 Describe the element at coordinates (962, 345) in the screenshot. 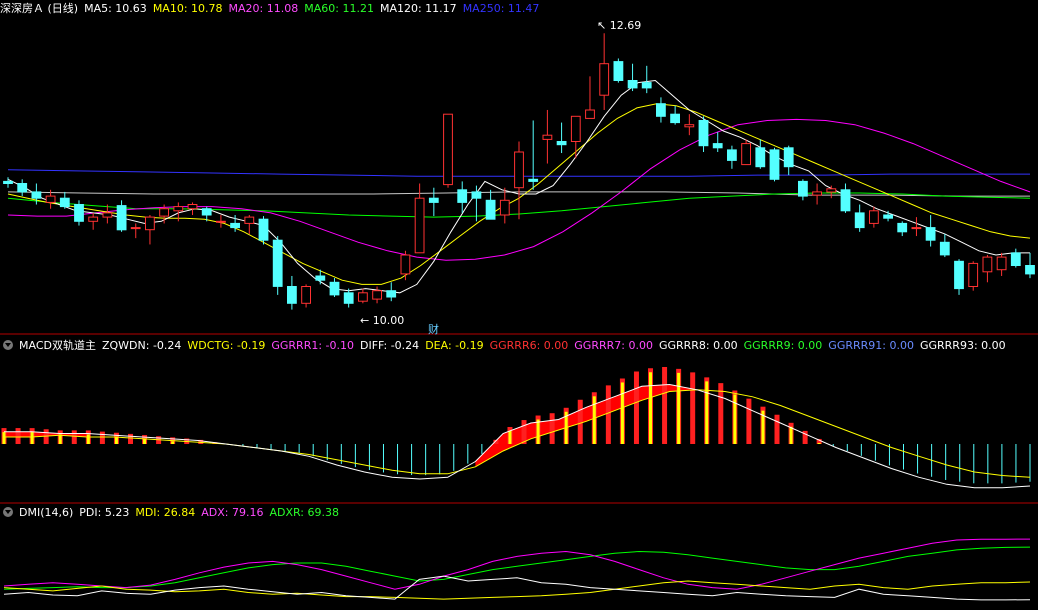

I see `indicator-label: GGRRR93: 0.00` at that location.